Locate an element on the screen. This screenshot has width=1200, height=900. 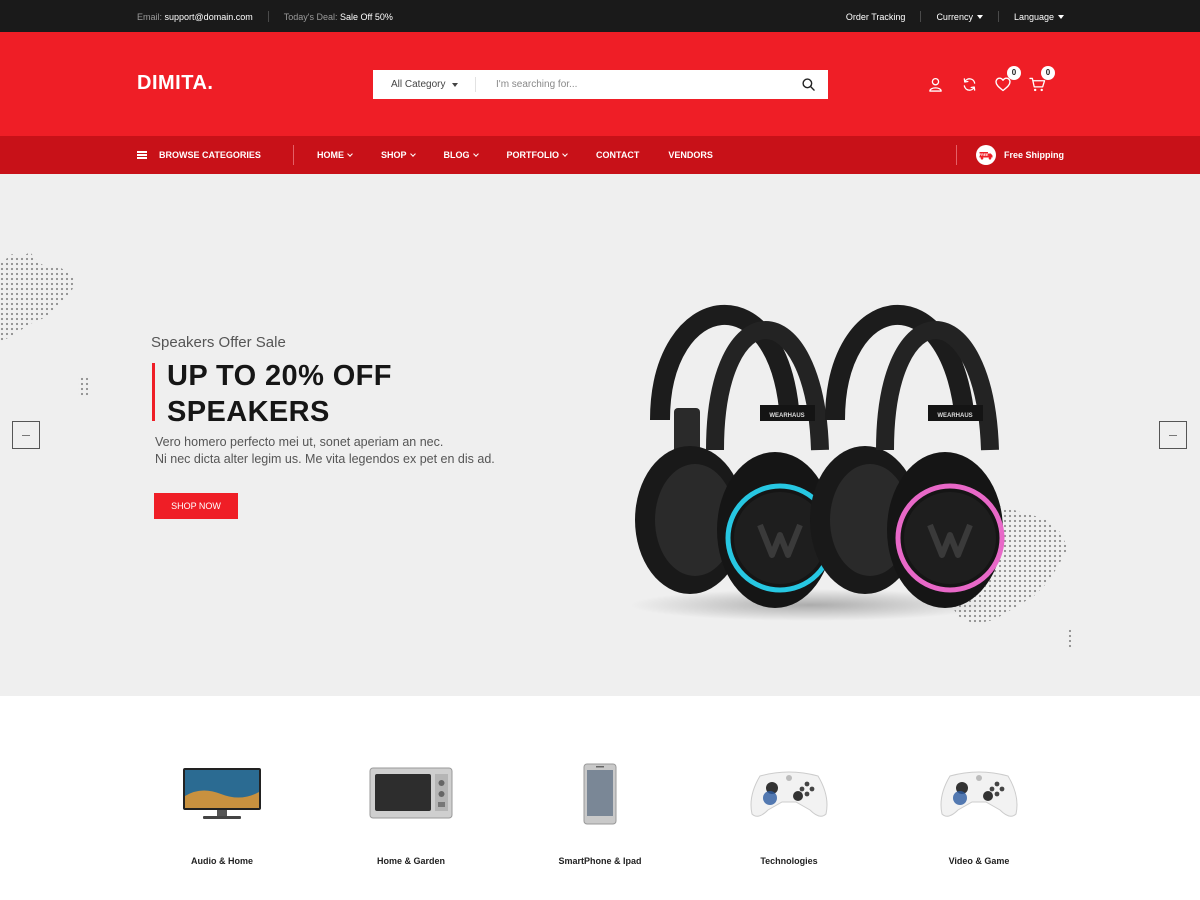
nav-item-portfolio: PORTFOLIO is located at coordinates (537, 155).